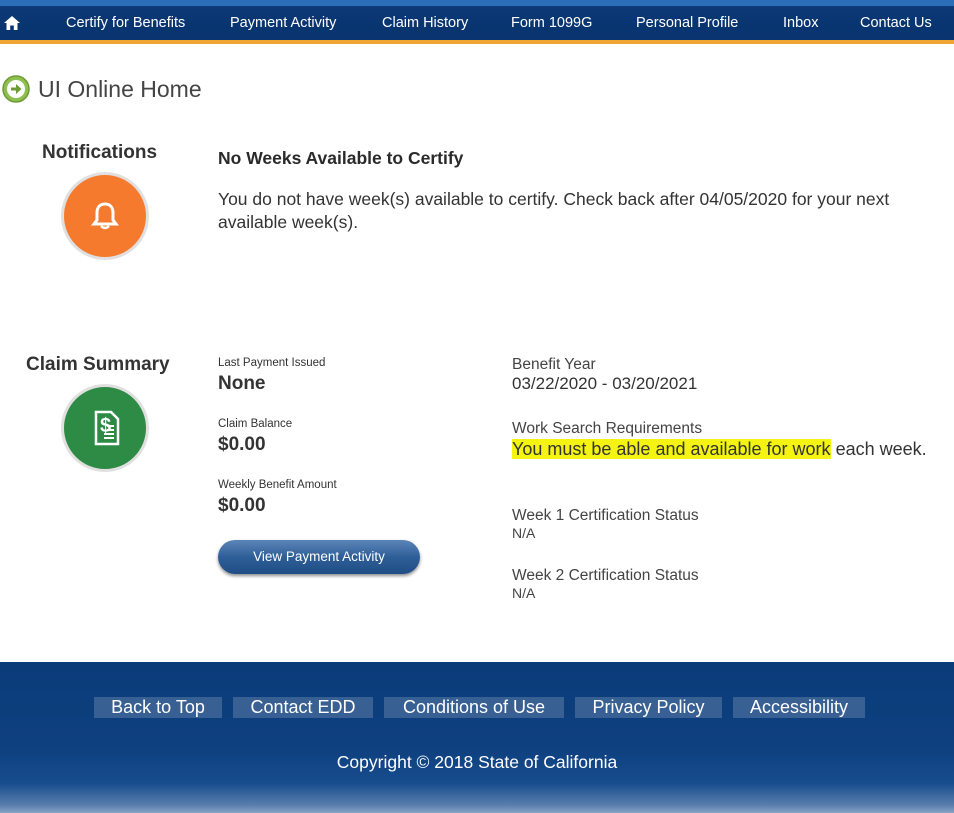 The height and width of the screenshot is (813, 954). Describe the element at coordinates (799, 707) in the screenshot. I see `footer-accessibility: Accessibility` at that location.